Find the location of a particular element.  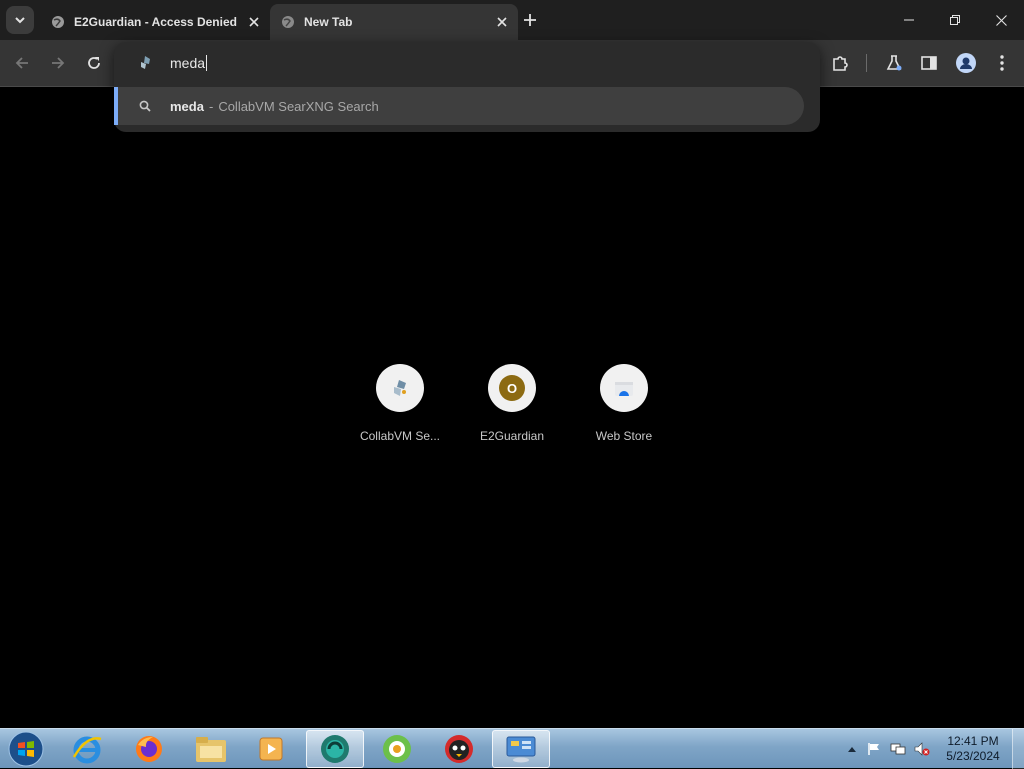

plus-icon is located at coordinates (530, 20).